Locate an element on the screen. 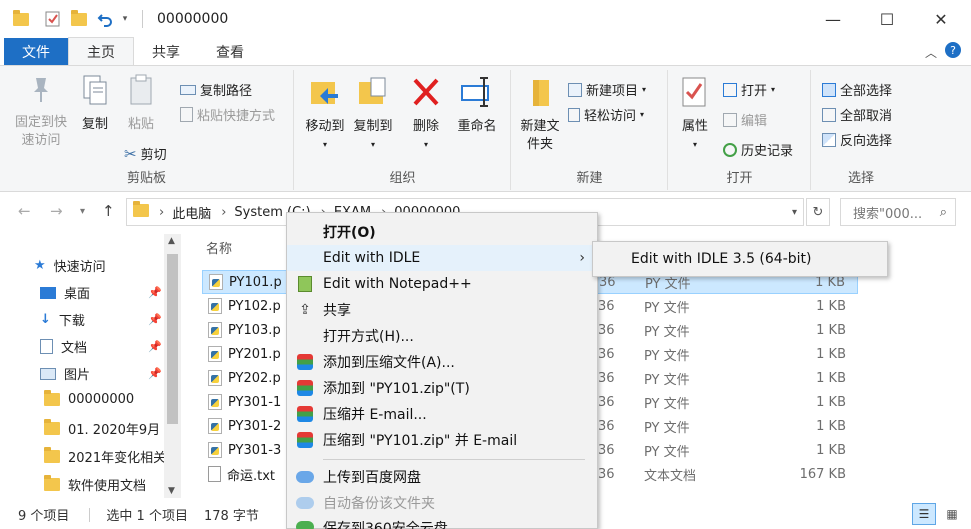 This screenshot has width=971, height=529. recent-locations-chevron-icon: ▾ is located at coordinates (82, 211).